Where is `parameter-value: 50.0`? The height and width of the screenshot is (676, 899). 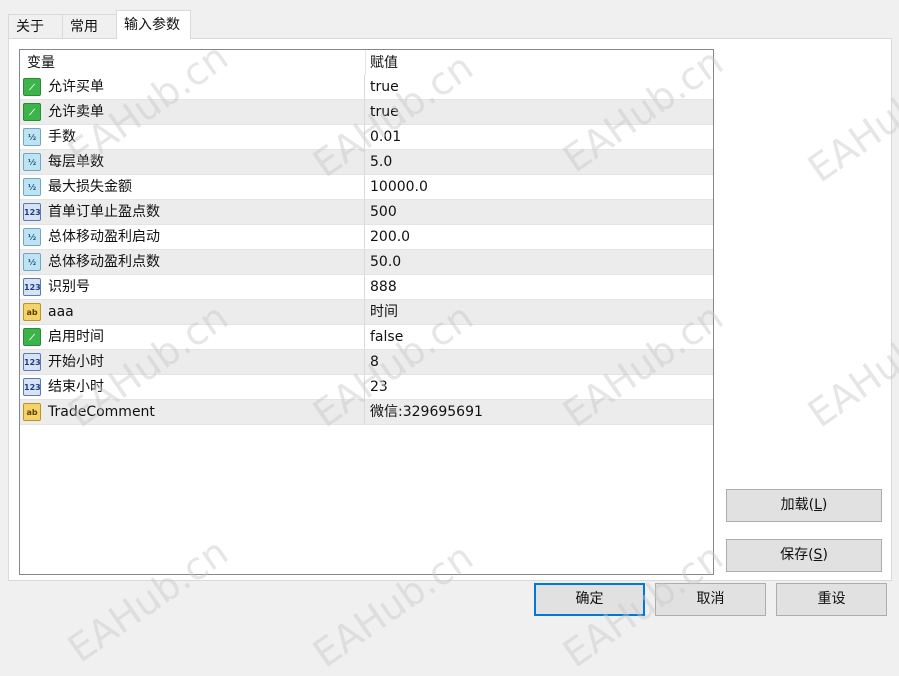
parameter-value: 50.0 is located at coordinates (385, 262).